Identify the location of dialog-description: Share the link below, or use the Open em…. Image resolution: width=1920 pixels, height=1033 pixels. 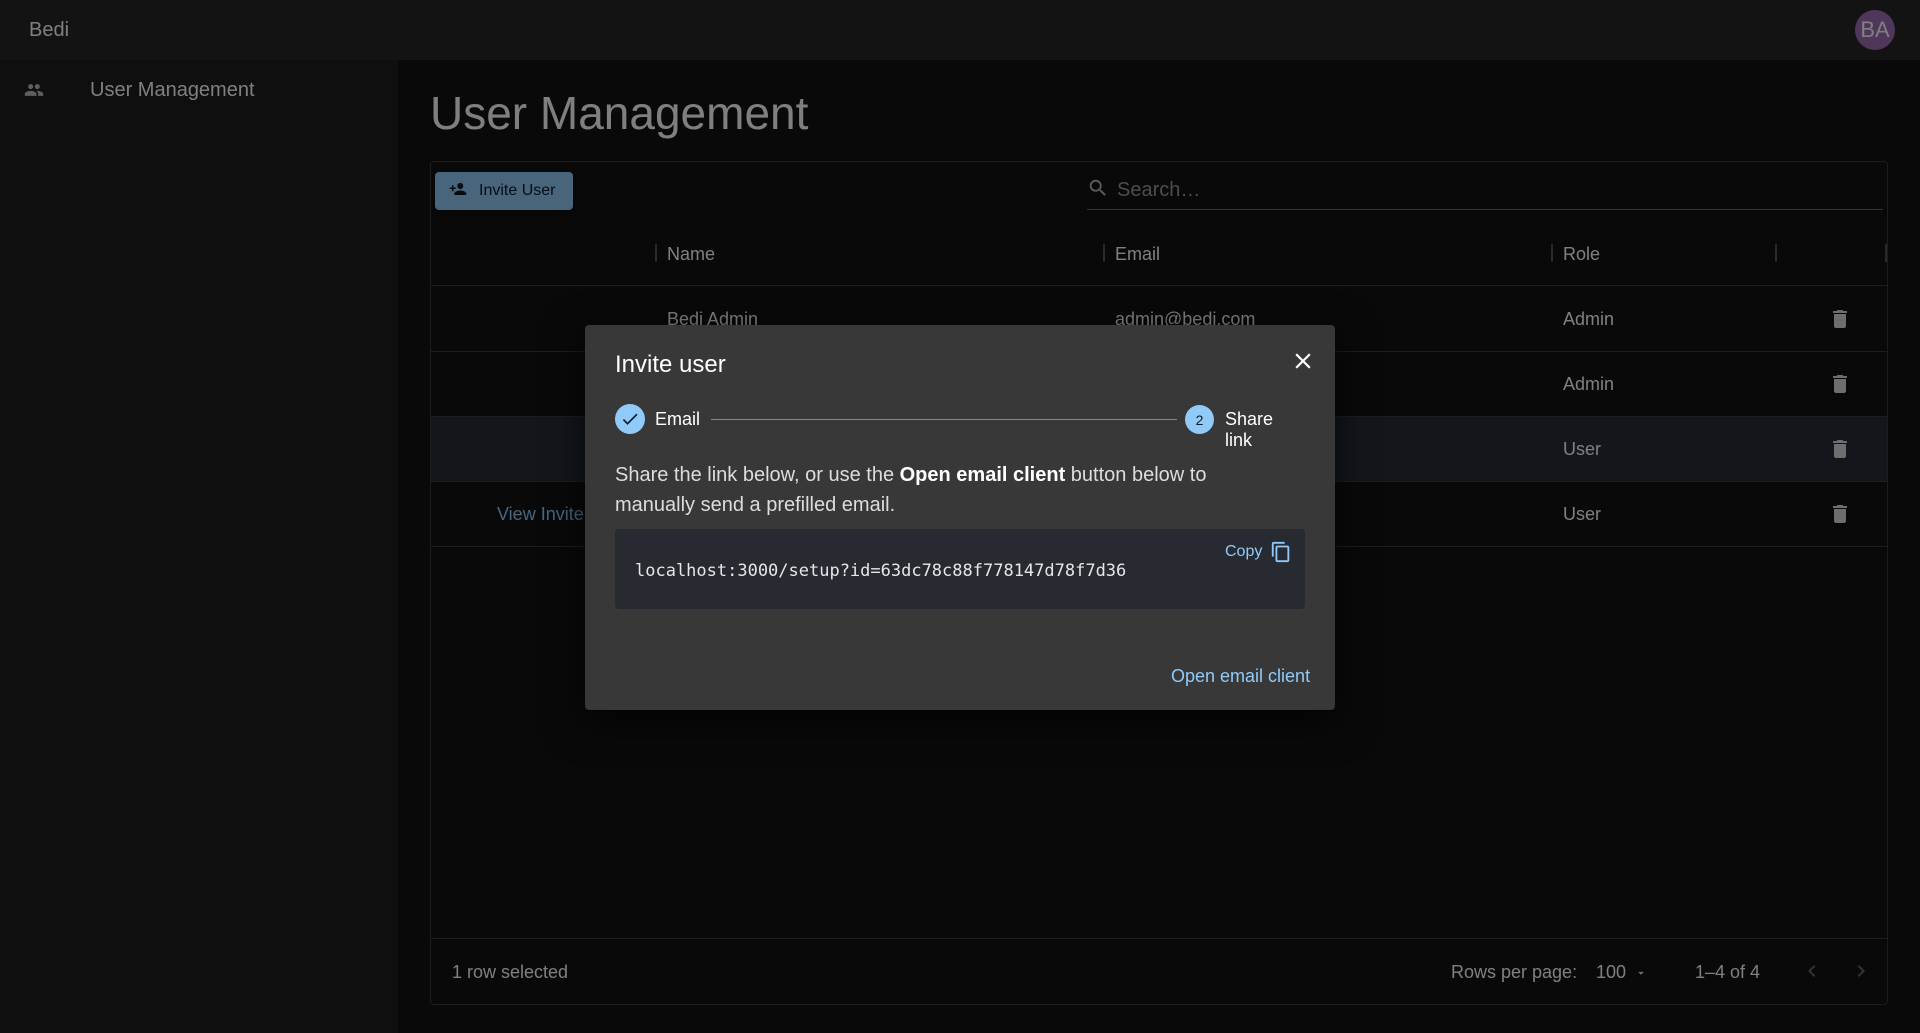
(935, 490).